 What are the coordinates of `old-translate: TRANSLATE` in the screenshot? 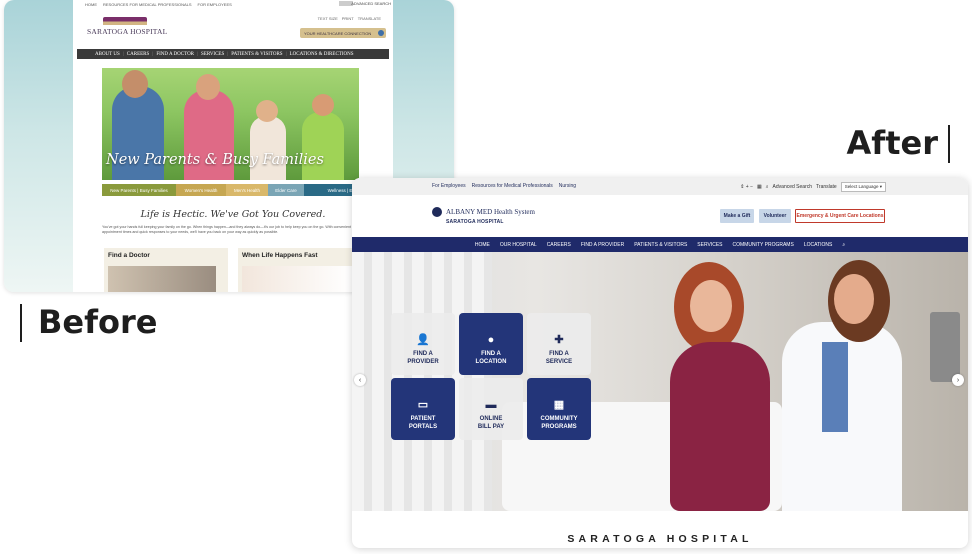 It's located at (369, 18).